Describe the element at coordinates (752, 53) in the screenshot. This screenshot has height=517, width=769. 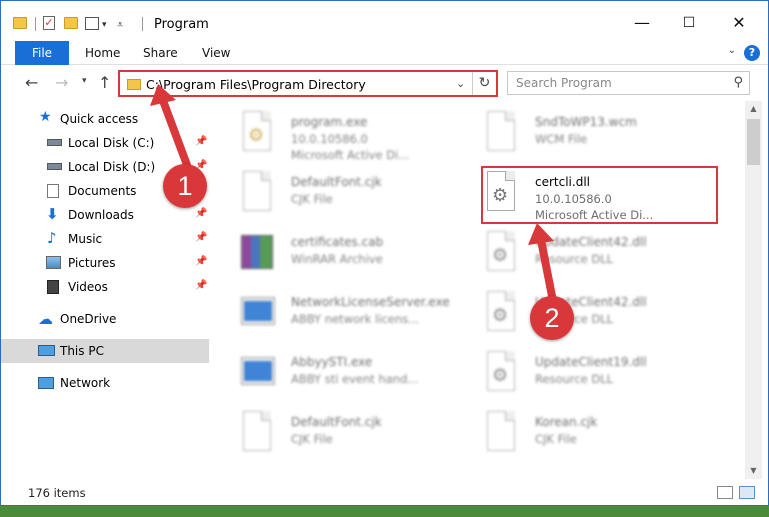
I see `help-button: ?` at that location.